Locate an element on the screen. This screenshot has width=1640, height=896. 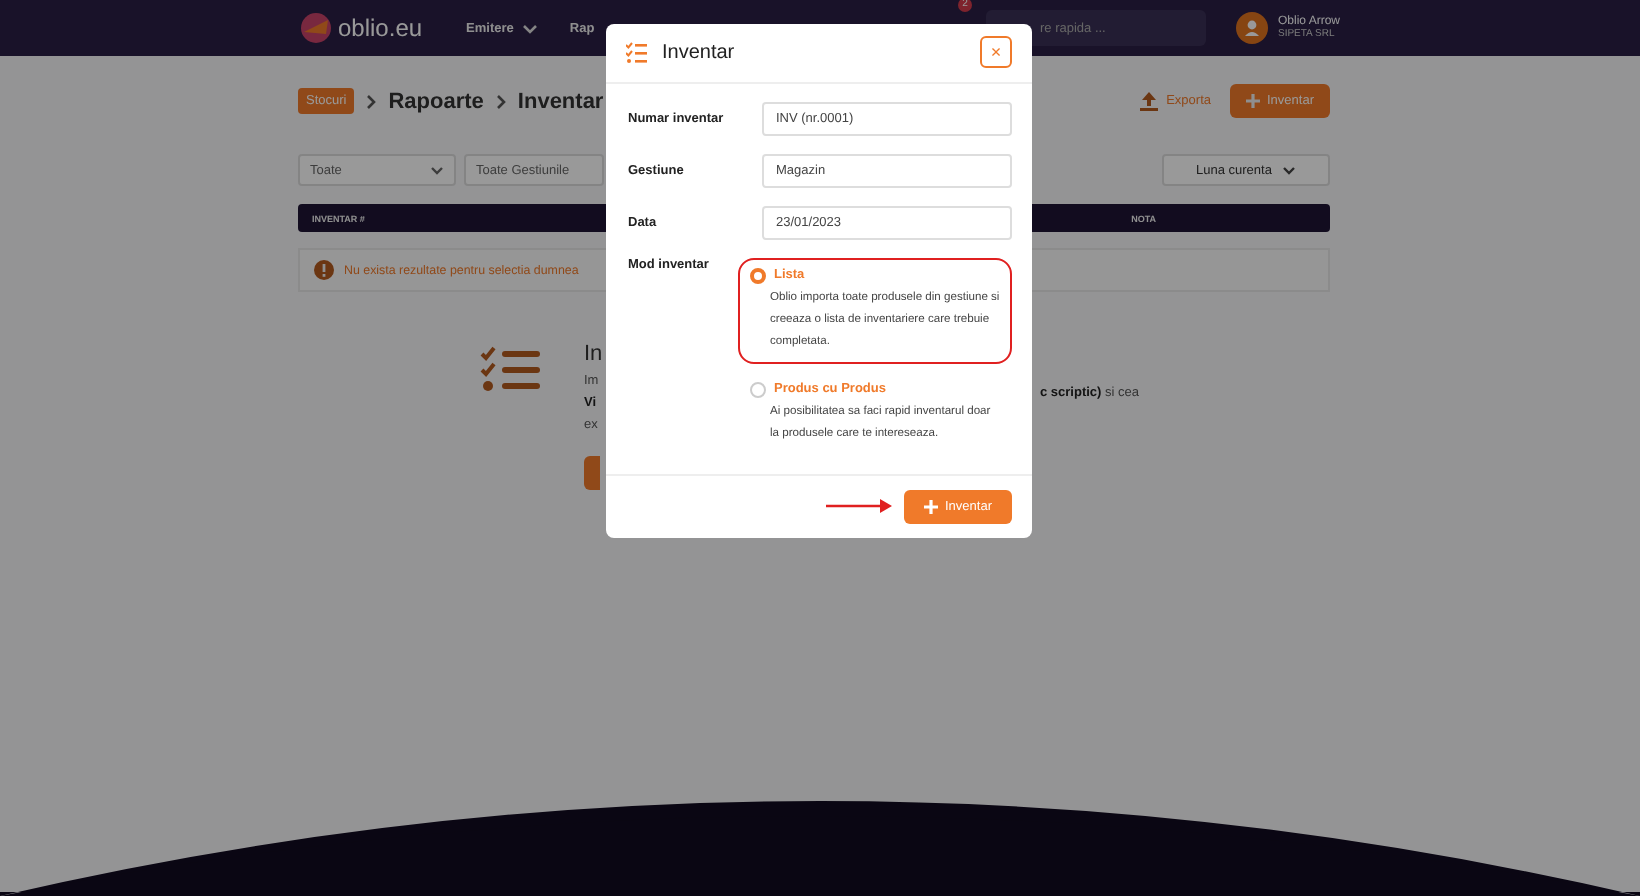
button is located at coordinates (592, 473).